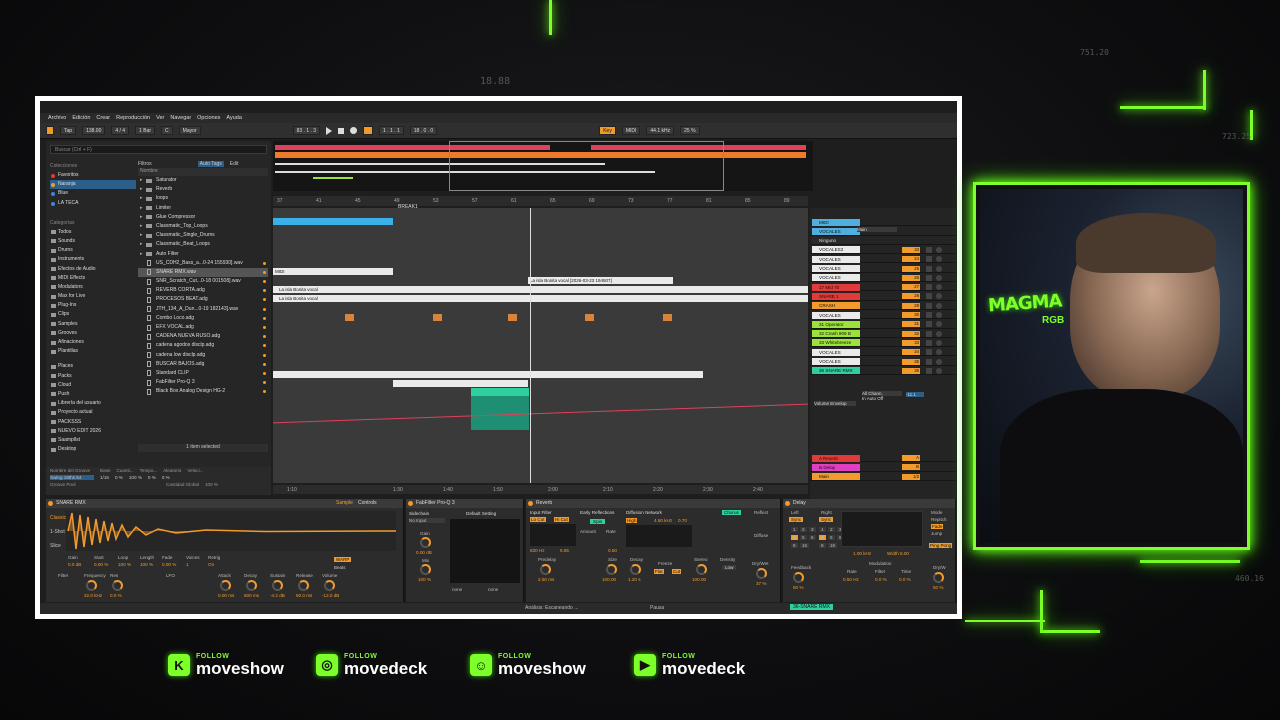 Image resolution: width=1280 pixels, height=720 pixels. I want to click on menu-archivo: Archivo, so click(57, 118).